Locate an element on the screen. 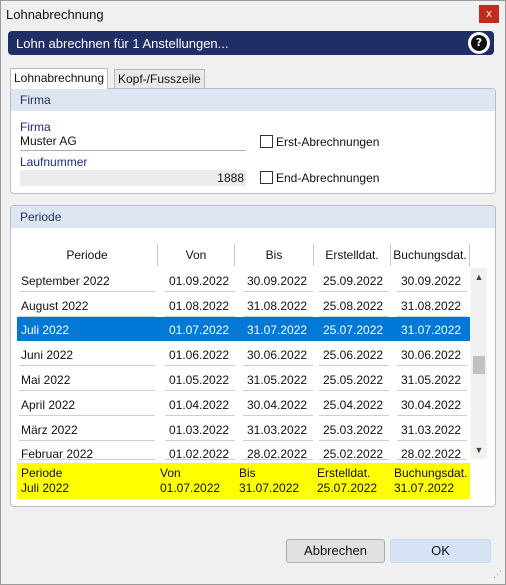 This screenshot has width=506, height=585. help-button: ? is located at coordinates (479, 43).